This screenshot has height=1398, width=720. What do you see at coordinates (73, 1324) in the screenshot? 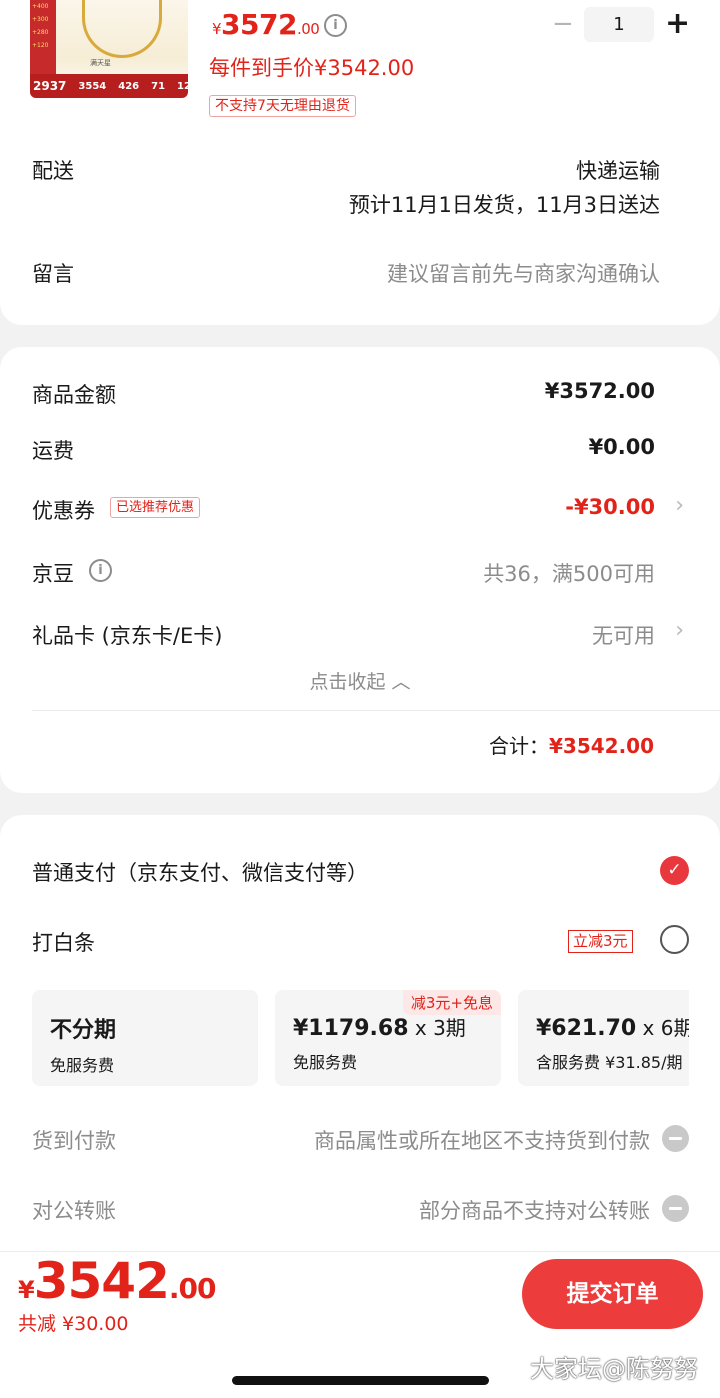
I see `total-saved: 共减 ¥30.00` at bounding box center [73, 1324].